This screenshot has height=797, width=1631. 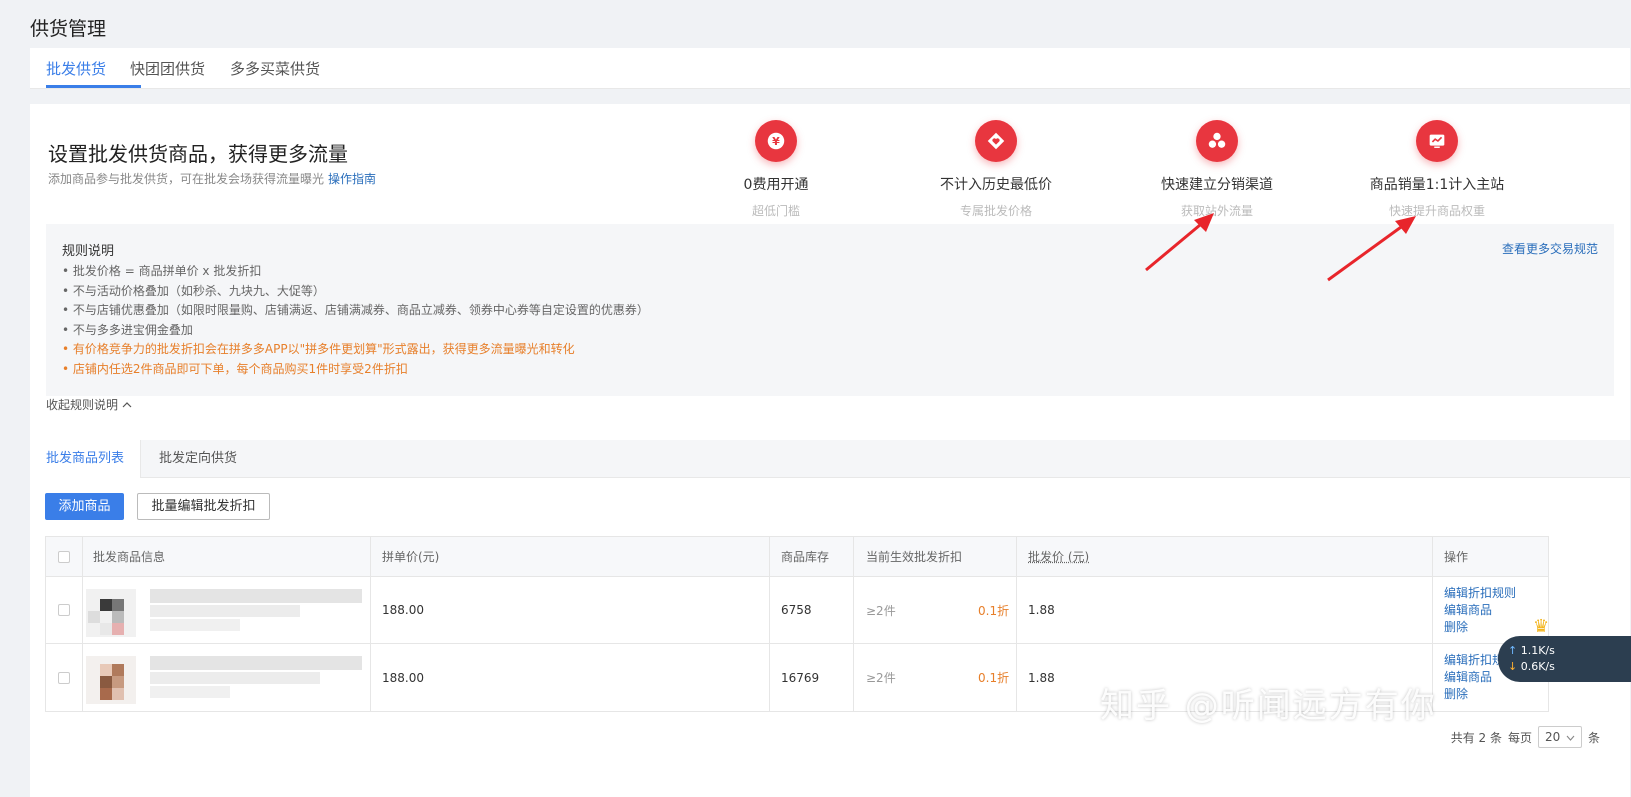 I want to click on heart-tag-icon, so click(x=996, y=141).